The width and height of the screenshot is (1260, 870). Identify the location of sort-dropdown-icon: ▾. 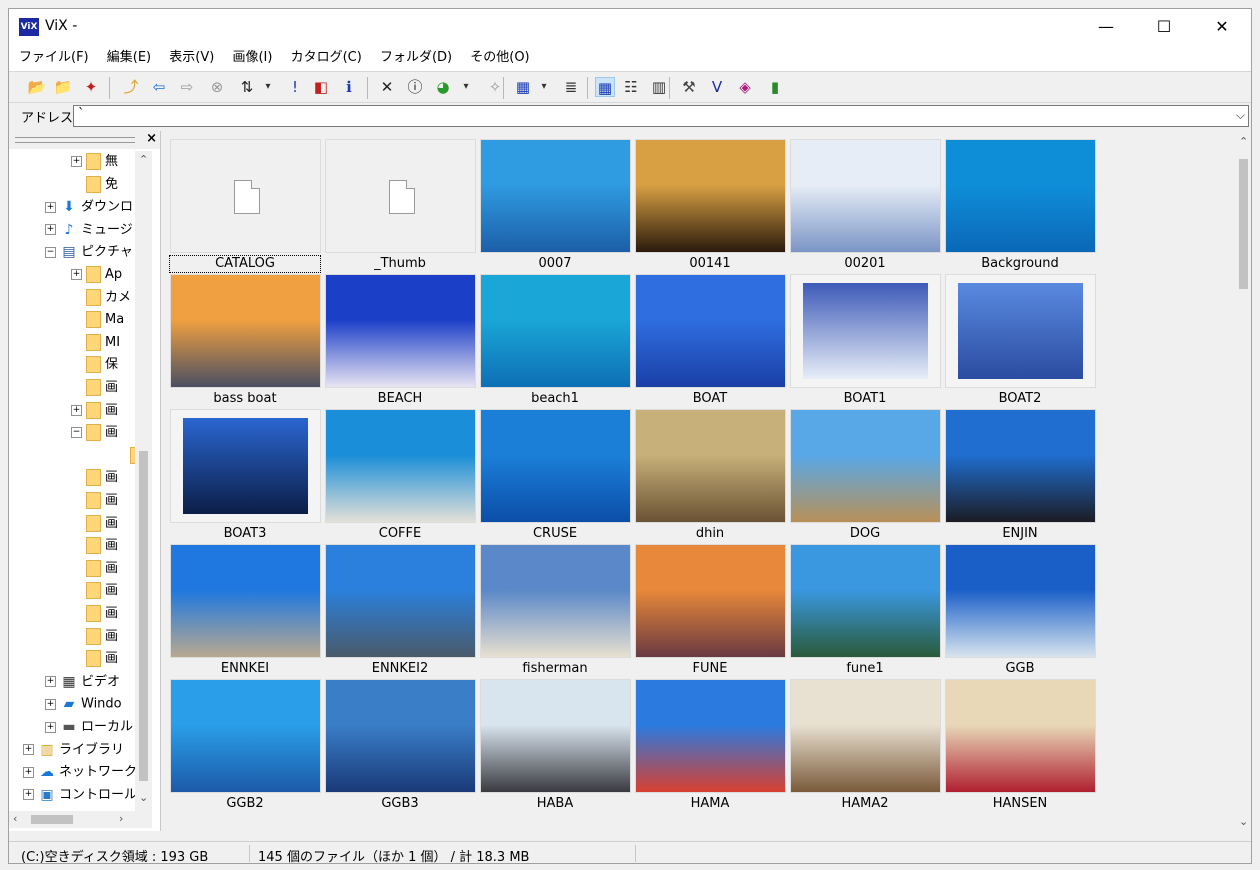
(268, 87).